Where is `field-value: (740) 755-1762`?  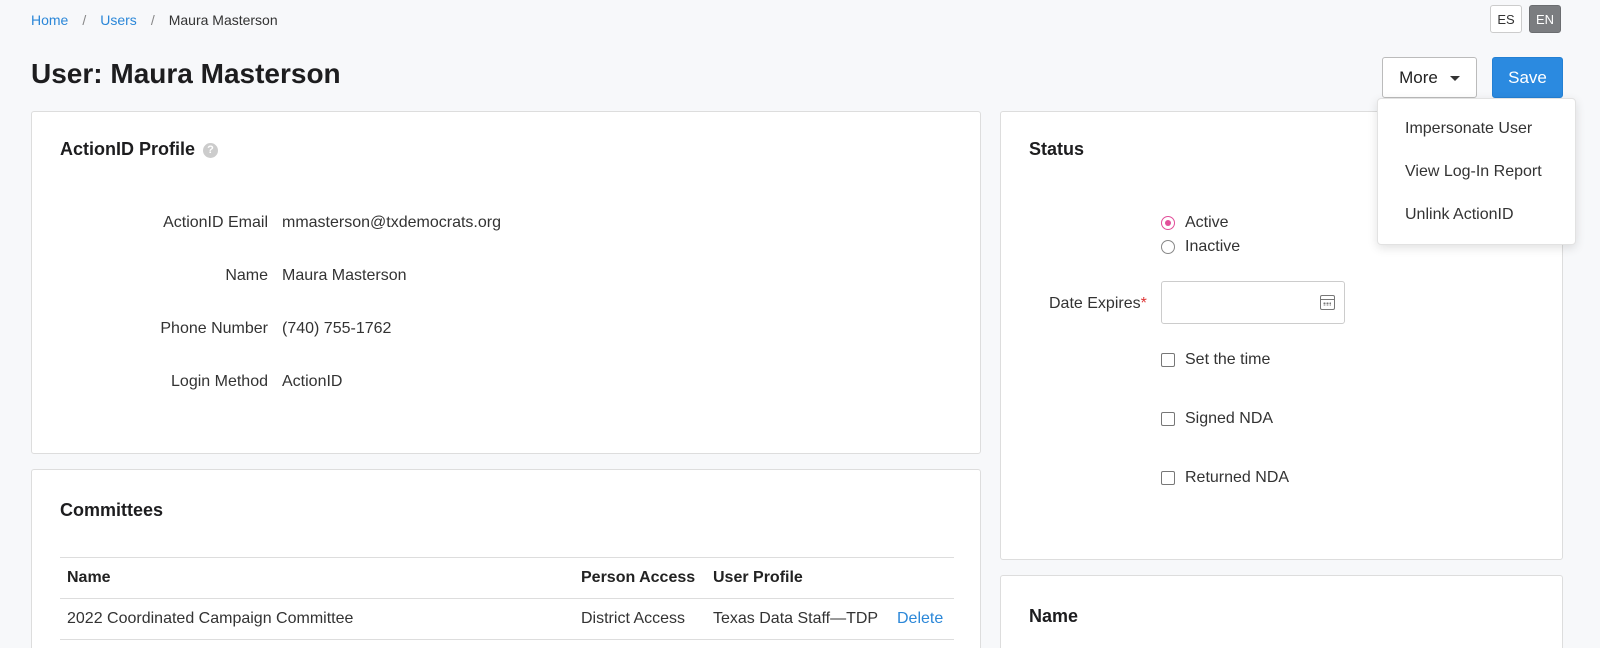 field-value: (740) 755-1762 is located at coordinates (337, 328).